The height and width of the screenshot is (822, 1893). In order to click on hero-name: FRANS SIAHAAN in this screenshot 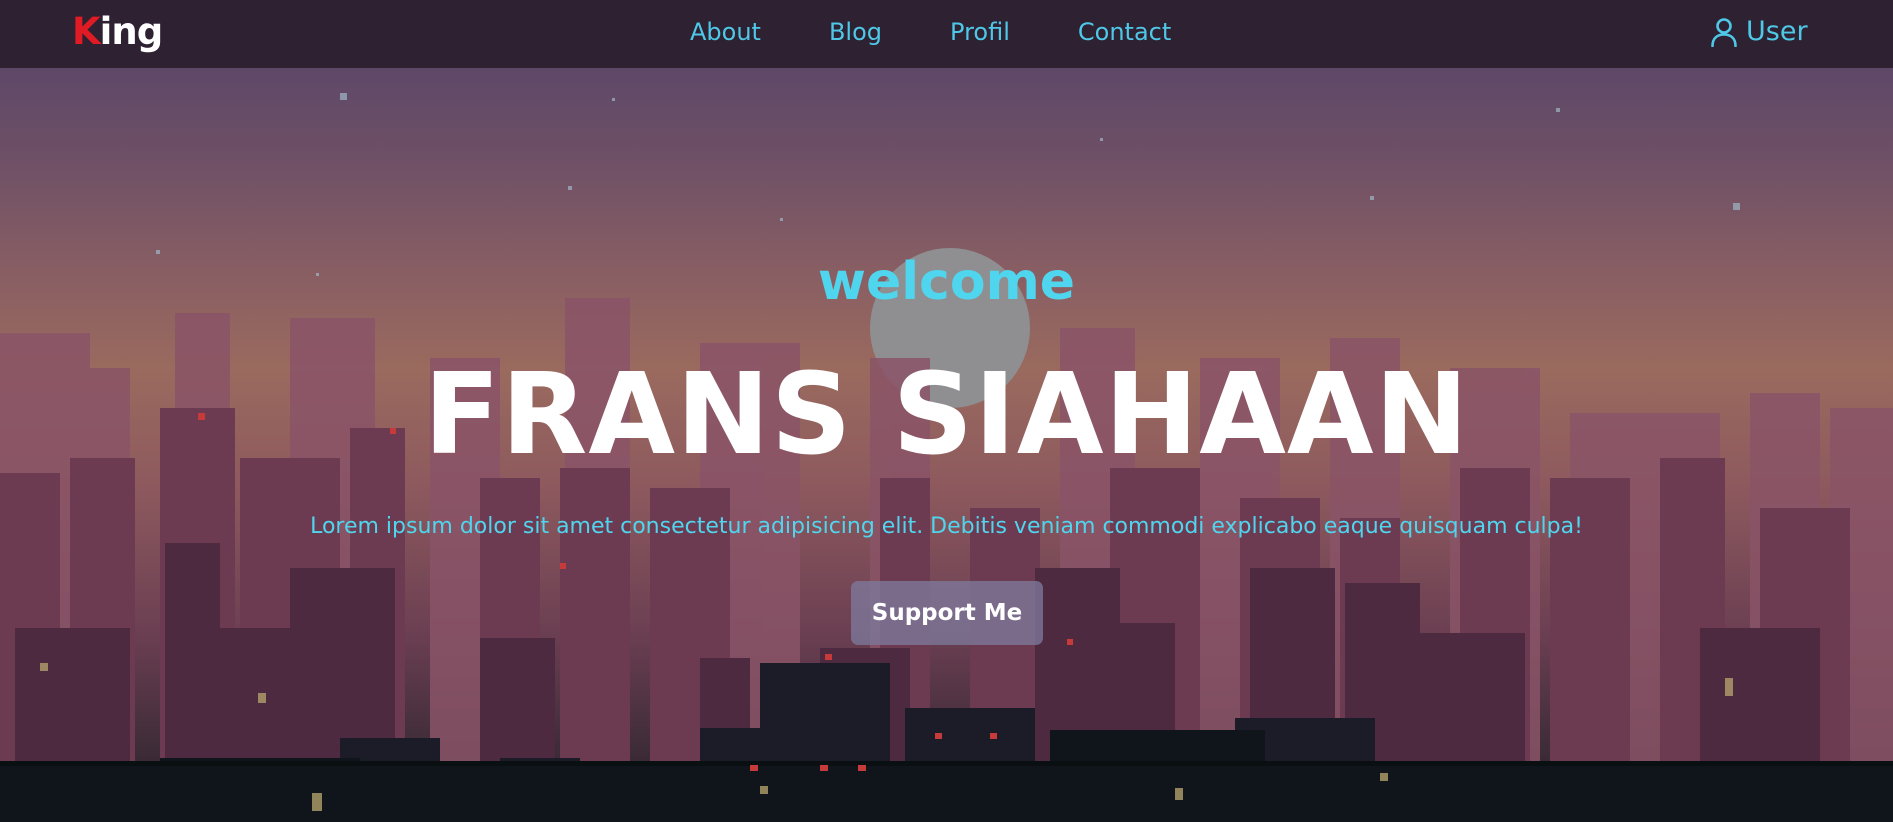, I will do `click(946, 415)`.